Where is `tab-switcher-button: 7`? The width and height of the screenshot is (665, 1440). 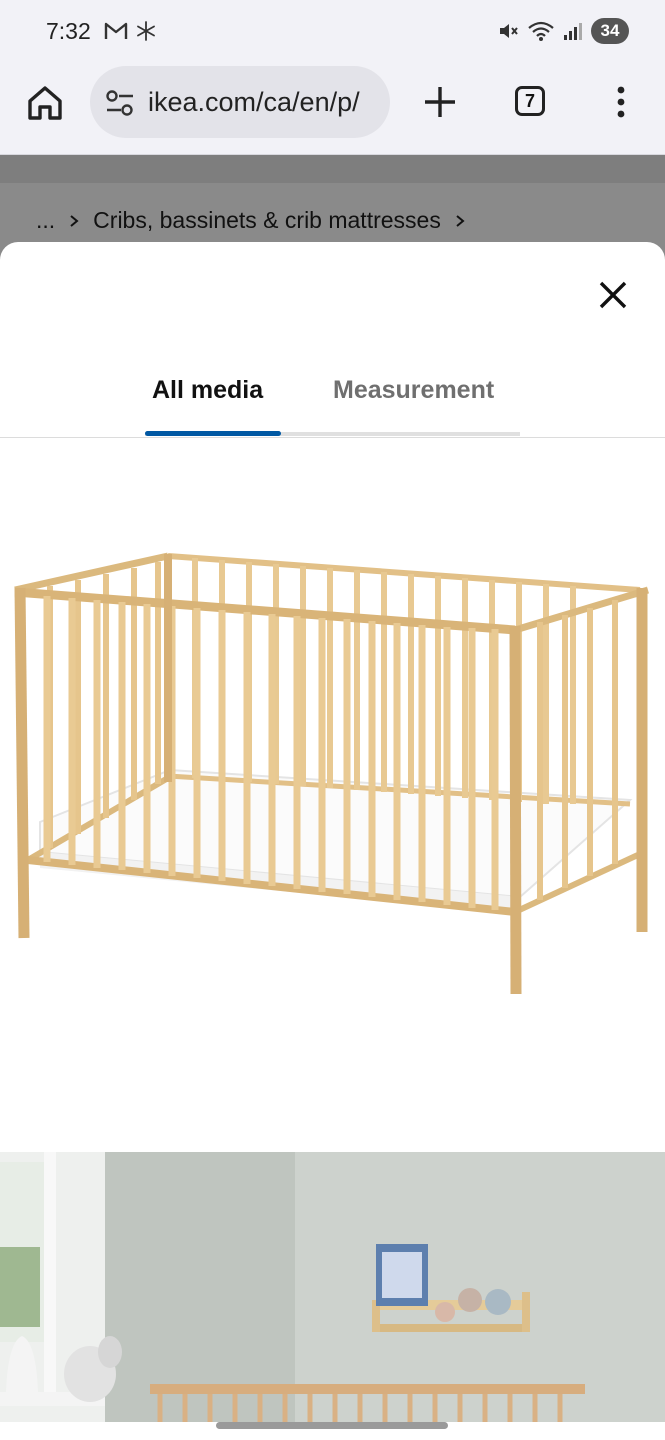
tab-switcher-button: 7 is located at coordinates (530, 101).